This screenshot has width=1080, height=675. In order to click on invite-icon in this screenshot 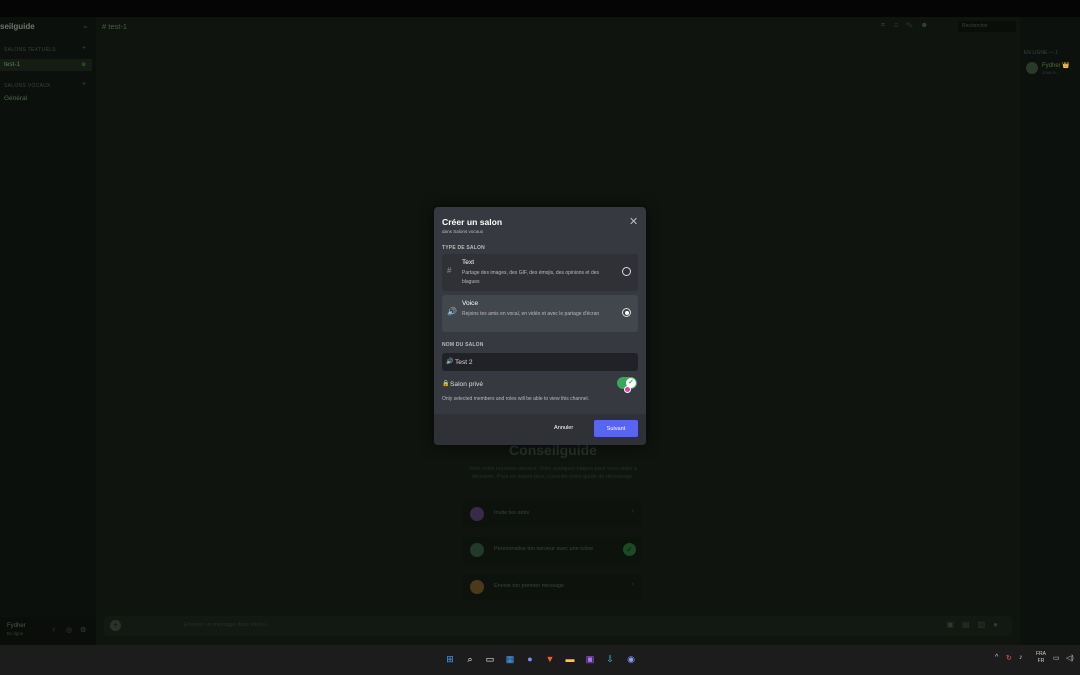, I will do `click(477, 514)`.